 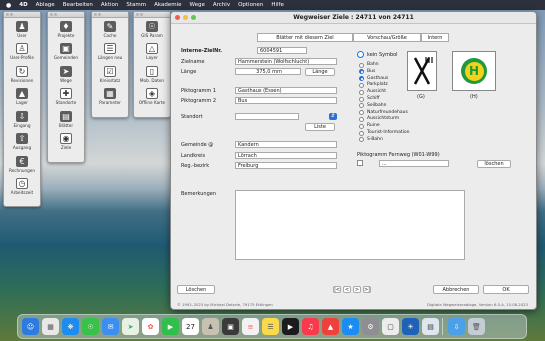 I want to click on gemeinden-button: ▣ Gemeinden, so click(x=66, y=52).